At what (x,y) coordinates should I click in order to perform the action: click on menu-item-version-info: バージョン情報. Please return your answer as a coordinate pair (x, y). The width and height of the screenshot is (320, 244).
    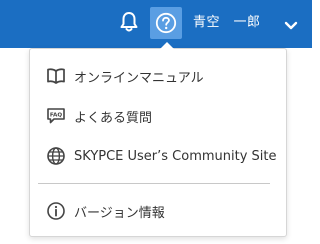
    Looking at the image, I should click on (158, 211).